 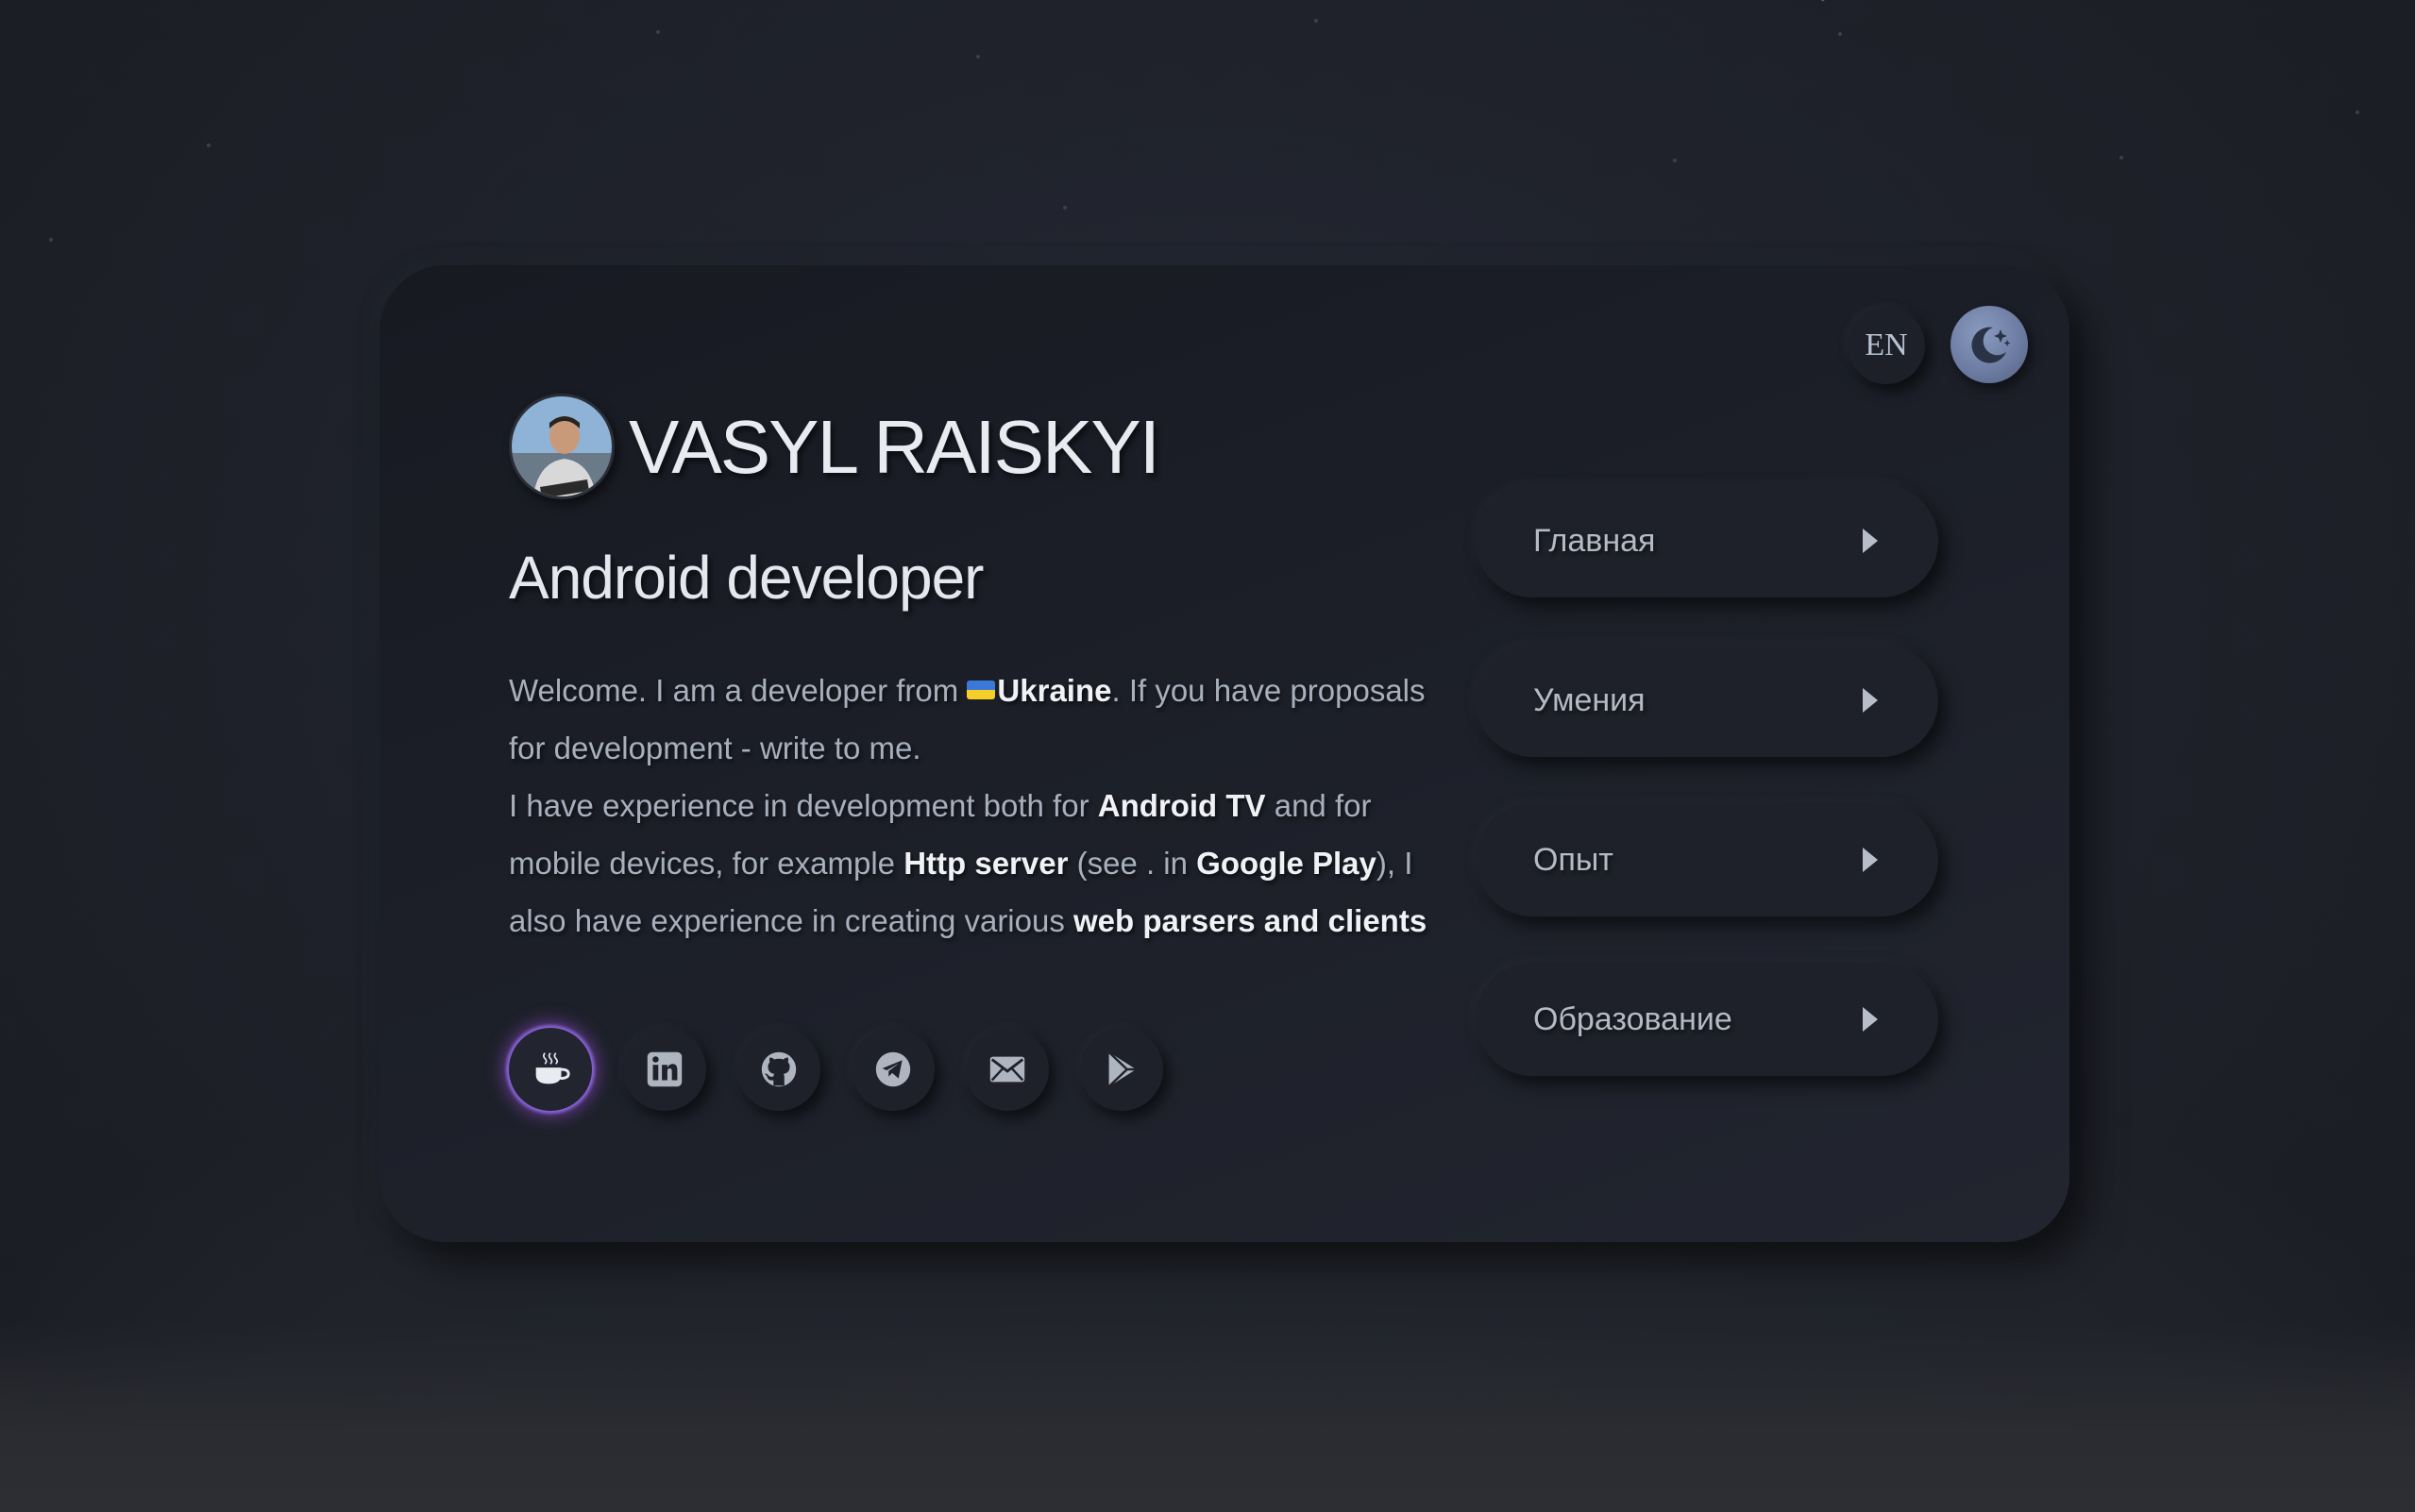 What do you see at coordinates (1207, 1417) in the screenshot?
I see `background-fog` at bounding box center [1207, 1417].